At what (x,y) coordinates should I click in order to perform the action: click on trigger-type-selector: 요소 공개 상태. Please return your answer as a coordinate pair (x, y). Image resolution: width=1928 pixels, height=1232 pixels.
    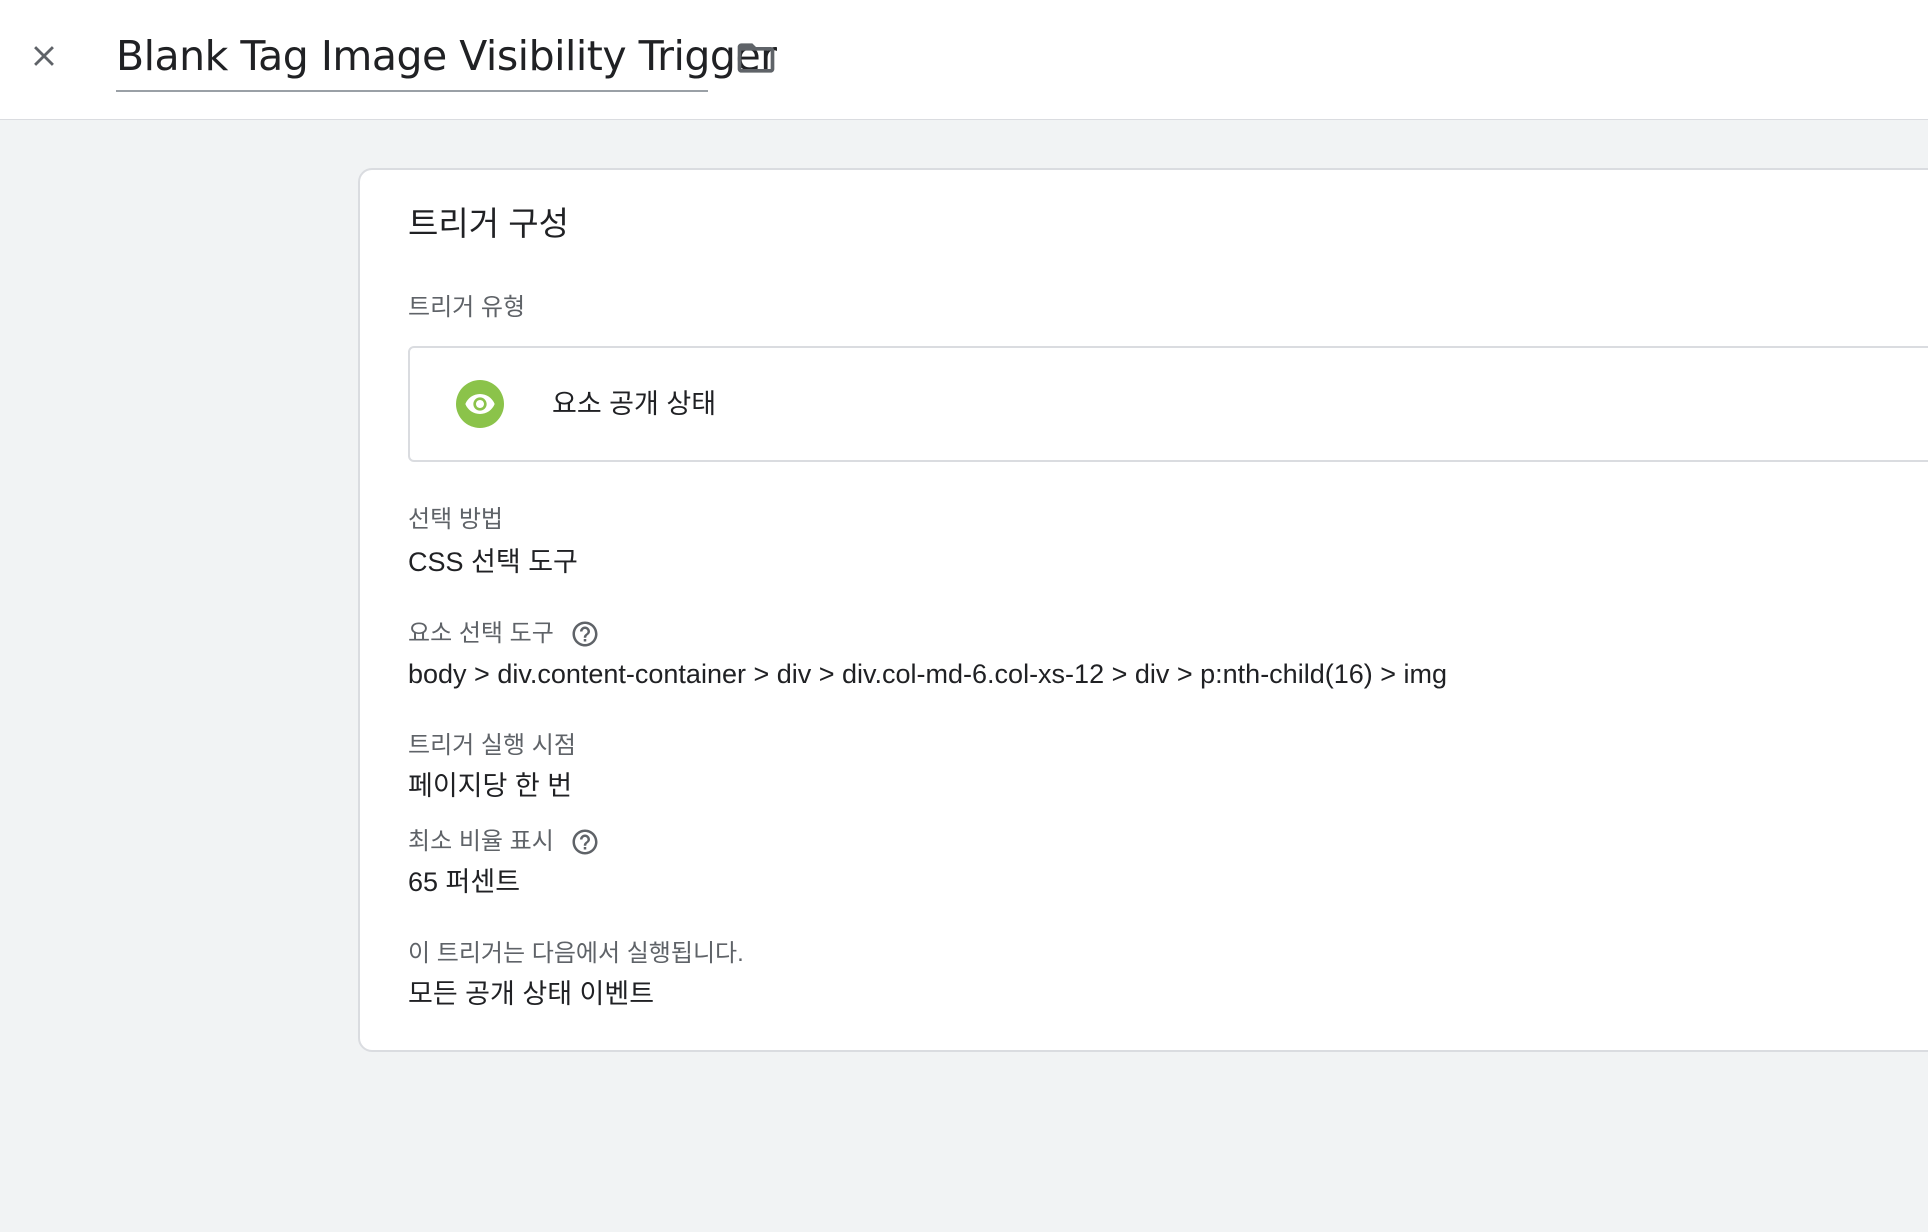
    Looking at the image, I should click on (1168, 404).